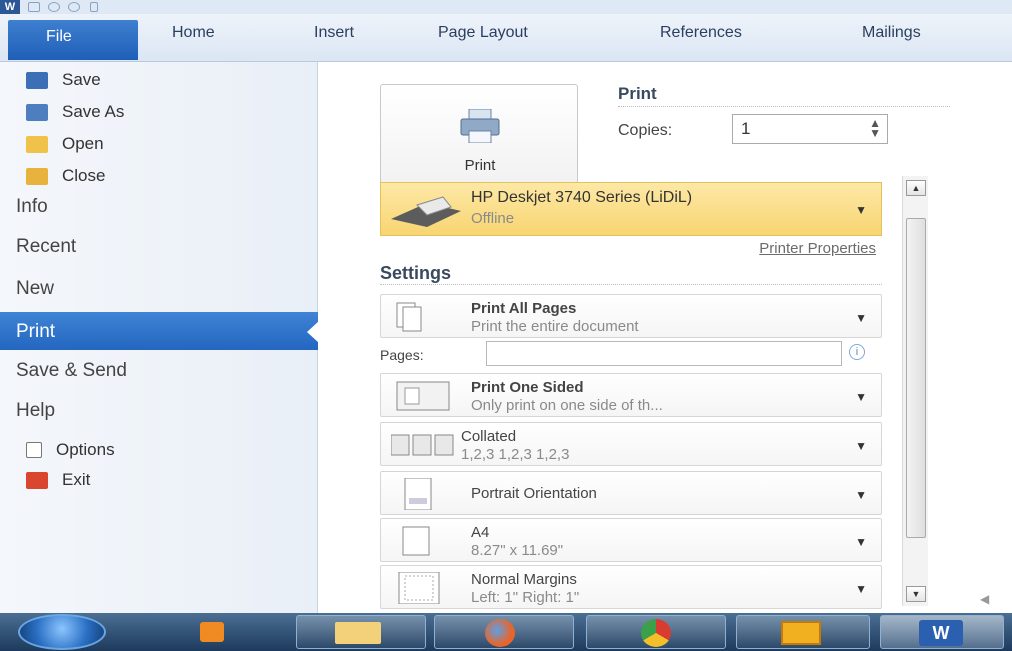 The height and width of the screenshot is (651, 1012). What do you see at coordinates (493, 218) in the screenshot?
I see `printer-status: Offline` at bounding box center [493, 218].